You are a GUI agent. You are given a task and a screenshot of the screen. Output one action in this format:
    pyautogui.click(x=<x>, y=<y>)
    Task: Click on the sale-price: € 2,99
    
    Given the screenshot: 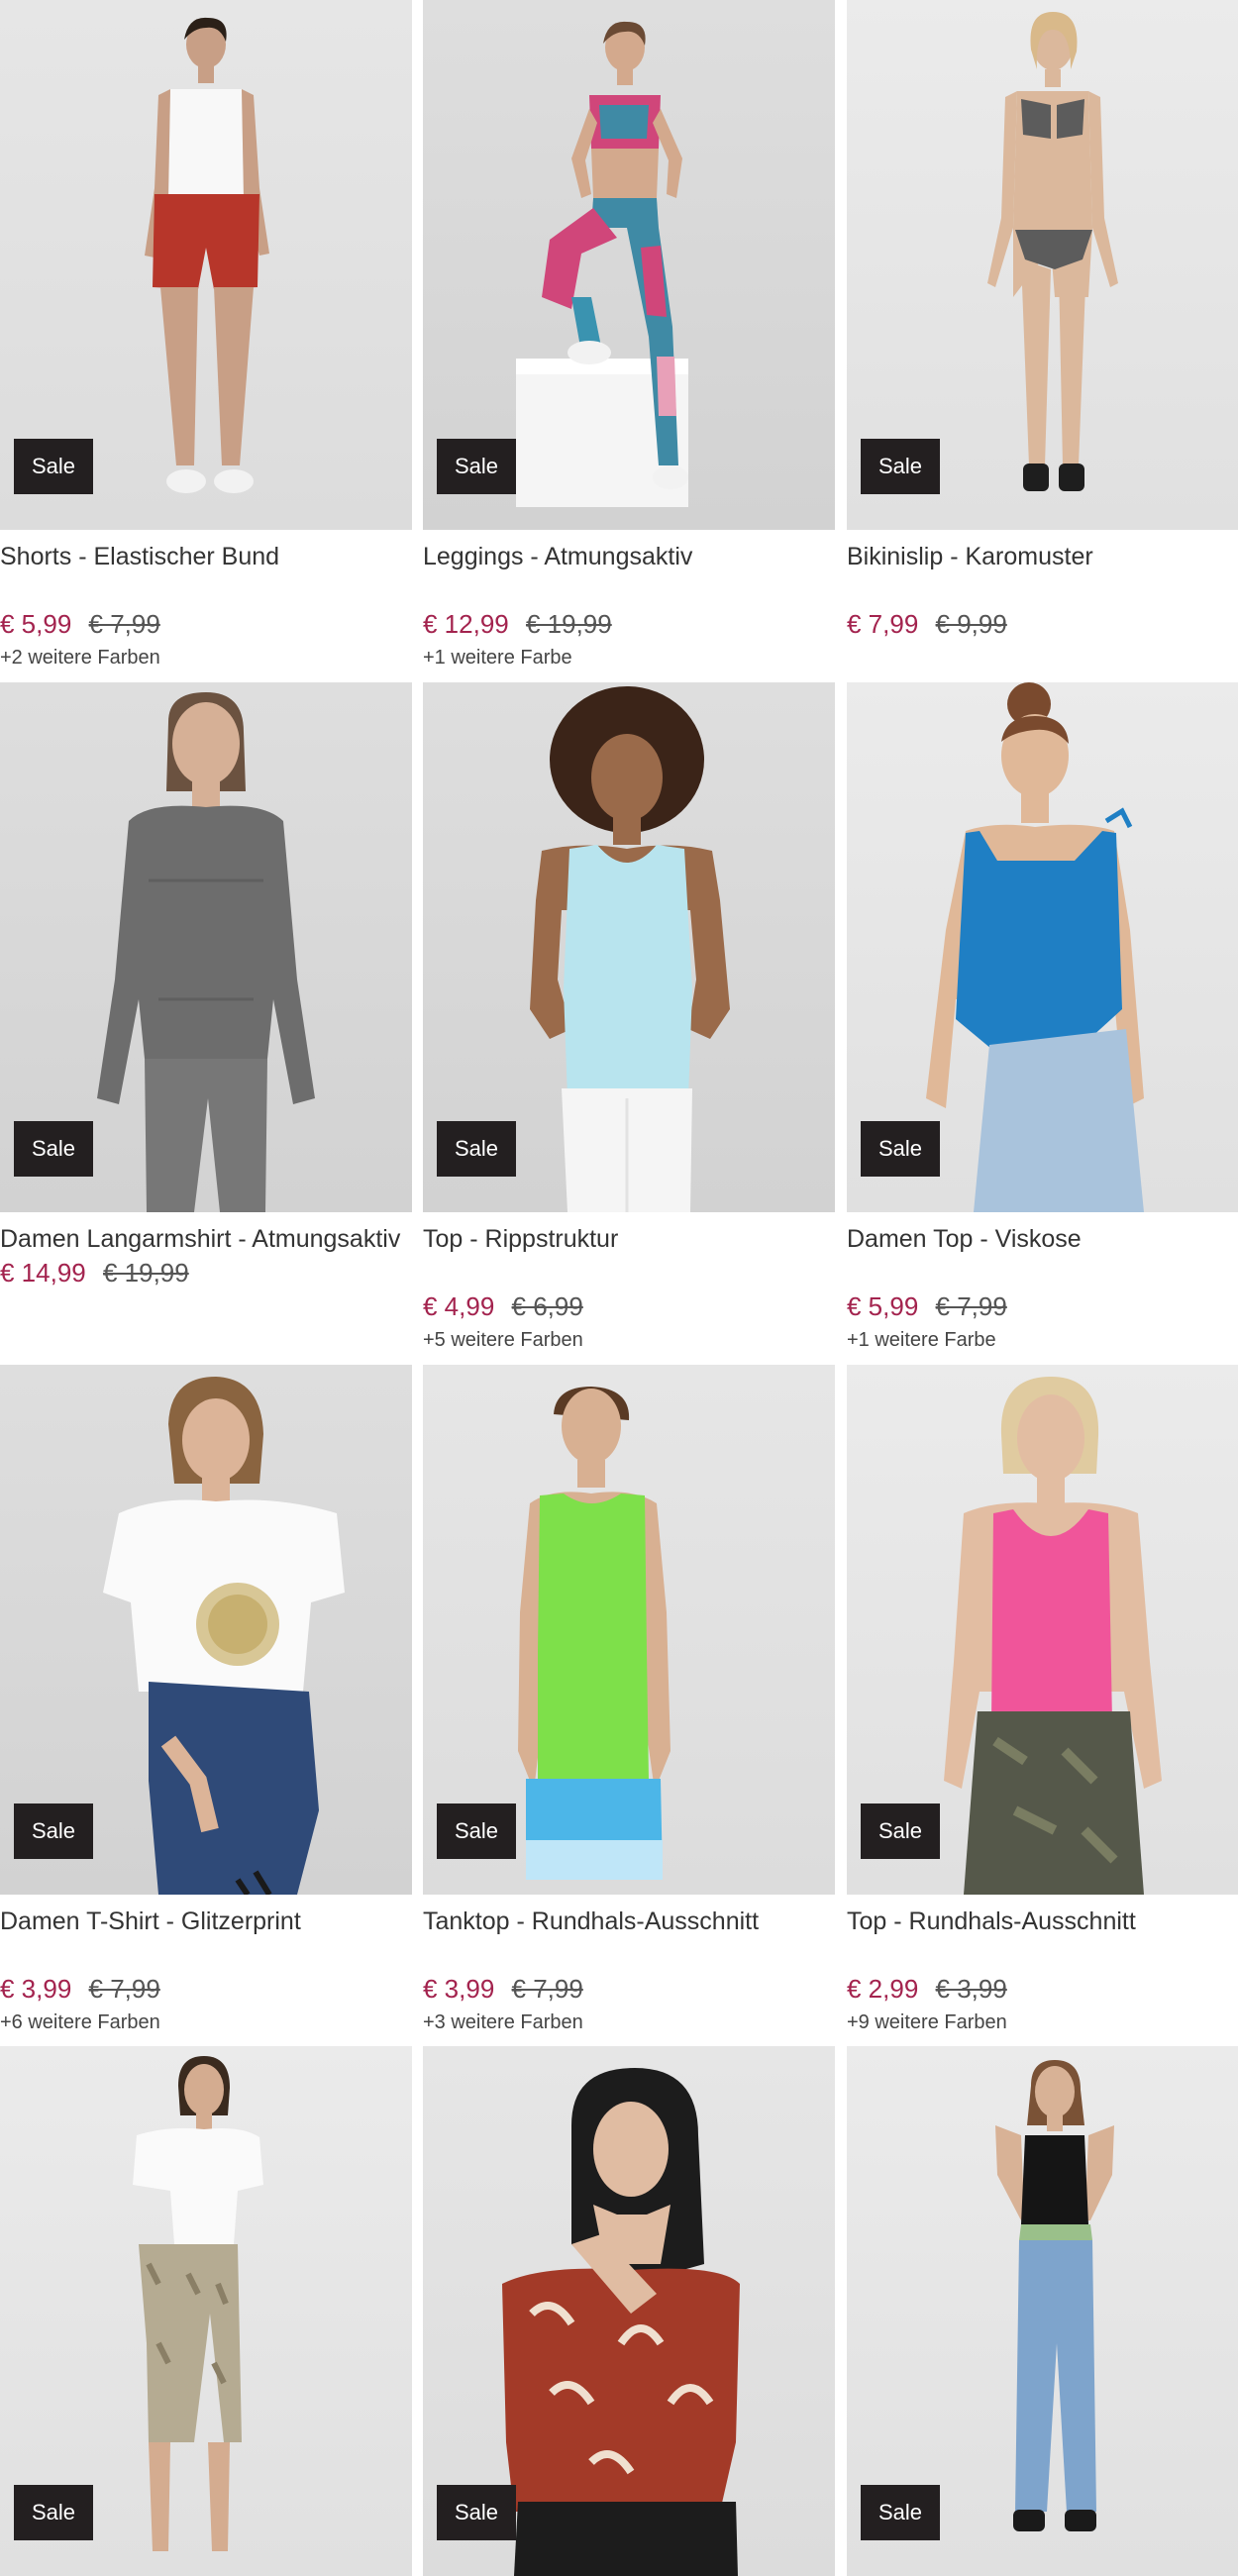 What is the action you would take?
    pyautogui.click(x=883, y=1989)
    